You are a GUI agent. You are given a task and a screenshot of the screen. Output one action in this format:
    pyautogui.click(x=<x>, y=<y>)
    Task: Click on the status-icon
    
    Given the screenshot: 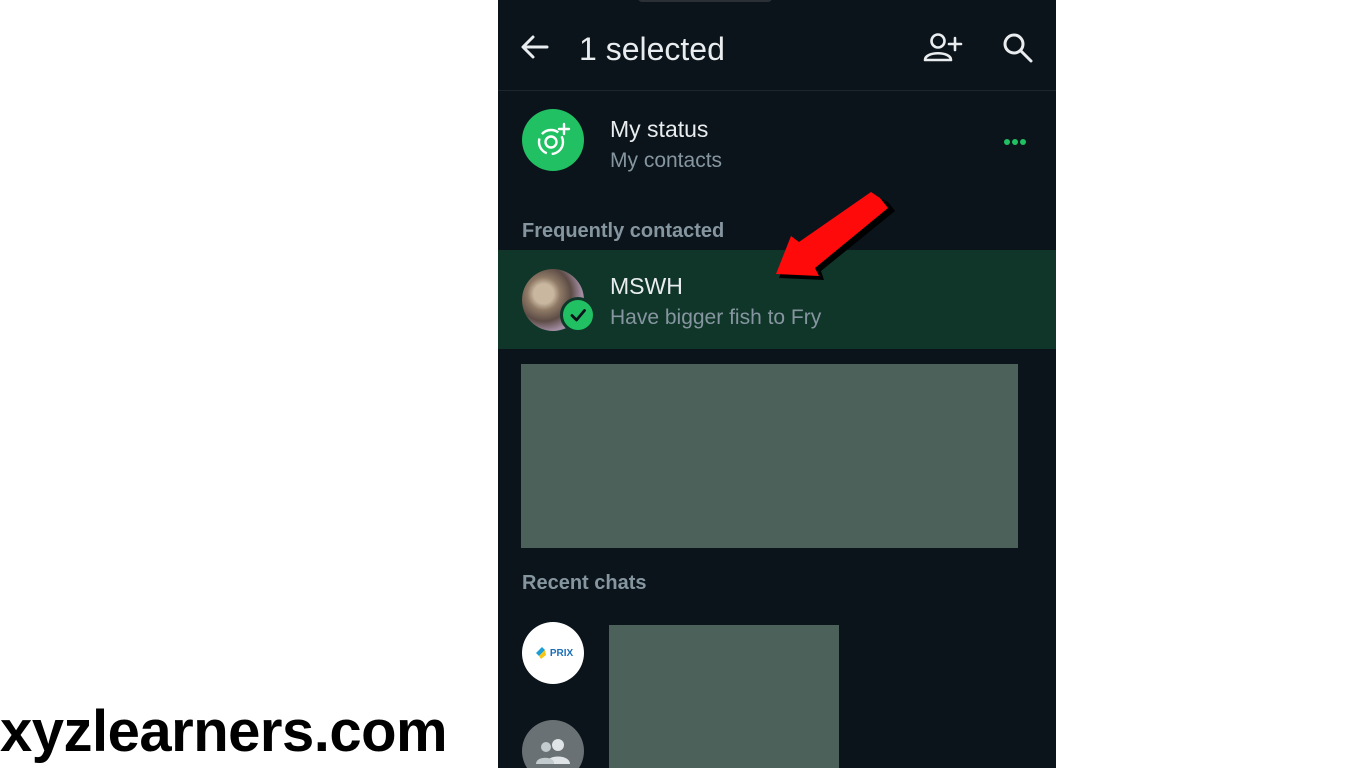 What is the action you would take?
    pyautogui.click(x=554, y=139)
    